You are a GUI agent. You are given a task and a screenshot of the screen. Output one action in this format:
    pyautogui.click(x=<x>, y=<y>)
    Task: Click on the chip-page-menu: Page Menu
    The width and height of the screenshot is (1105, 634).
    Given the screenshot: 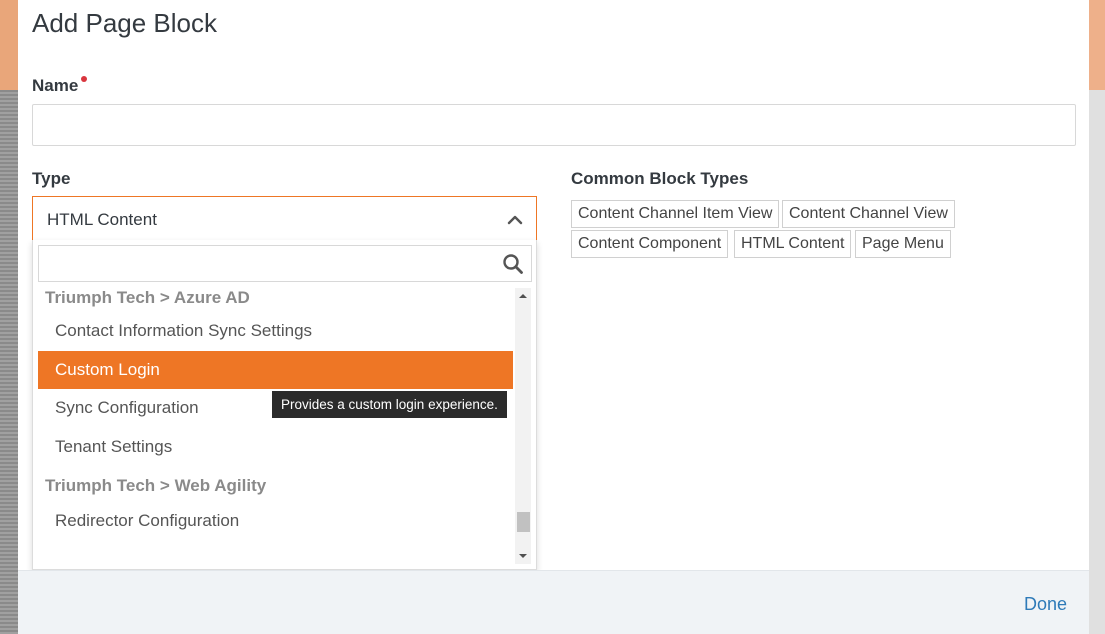 What is the action you would take?
    pyautogui.click(x=903, y=244)
    